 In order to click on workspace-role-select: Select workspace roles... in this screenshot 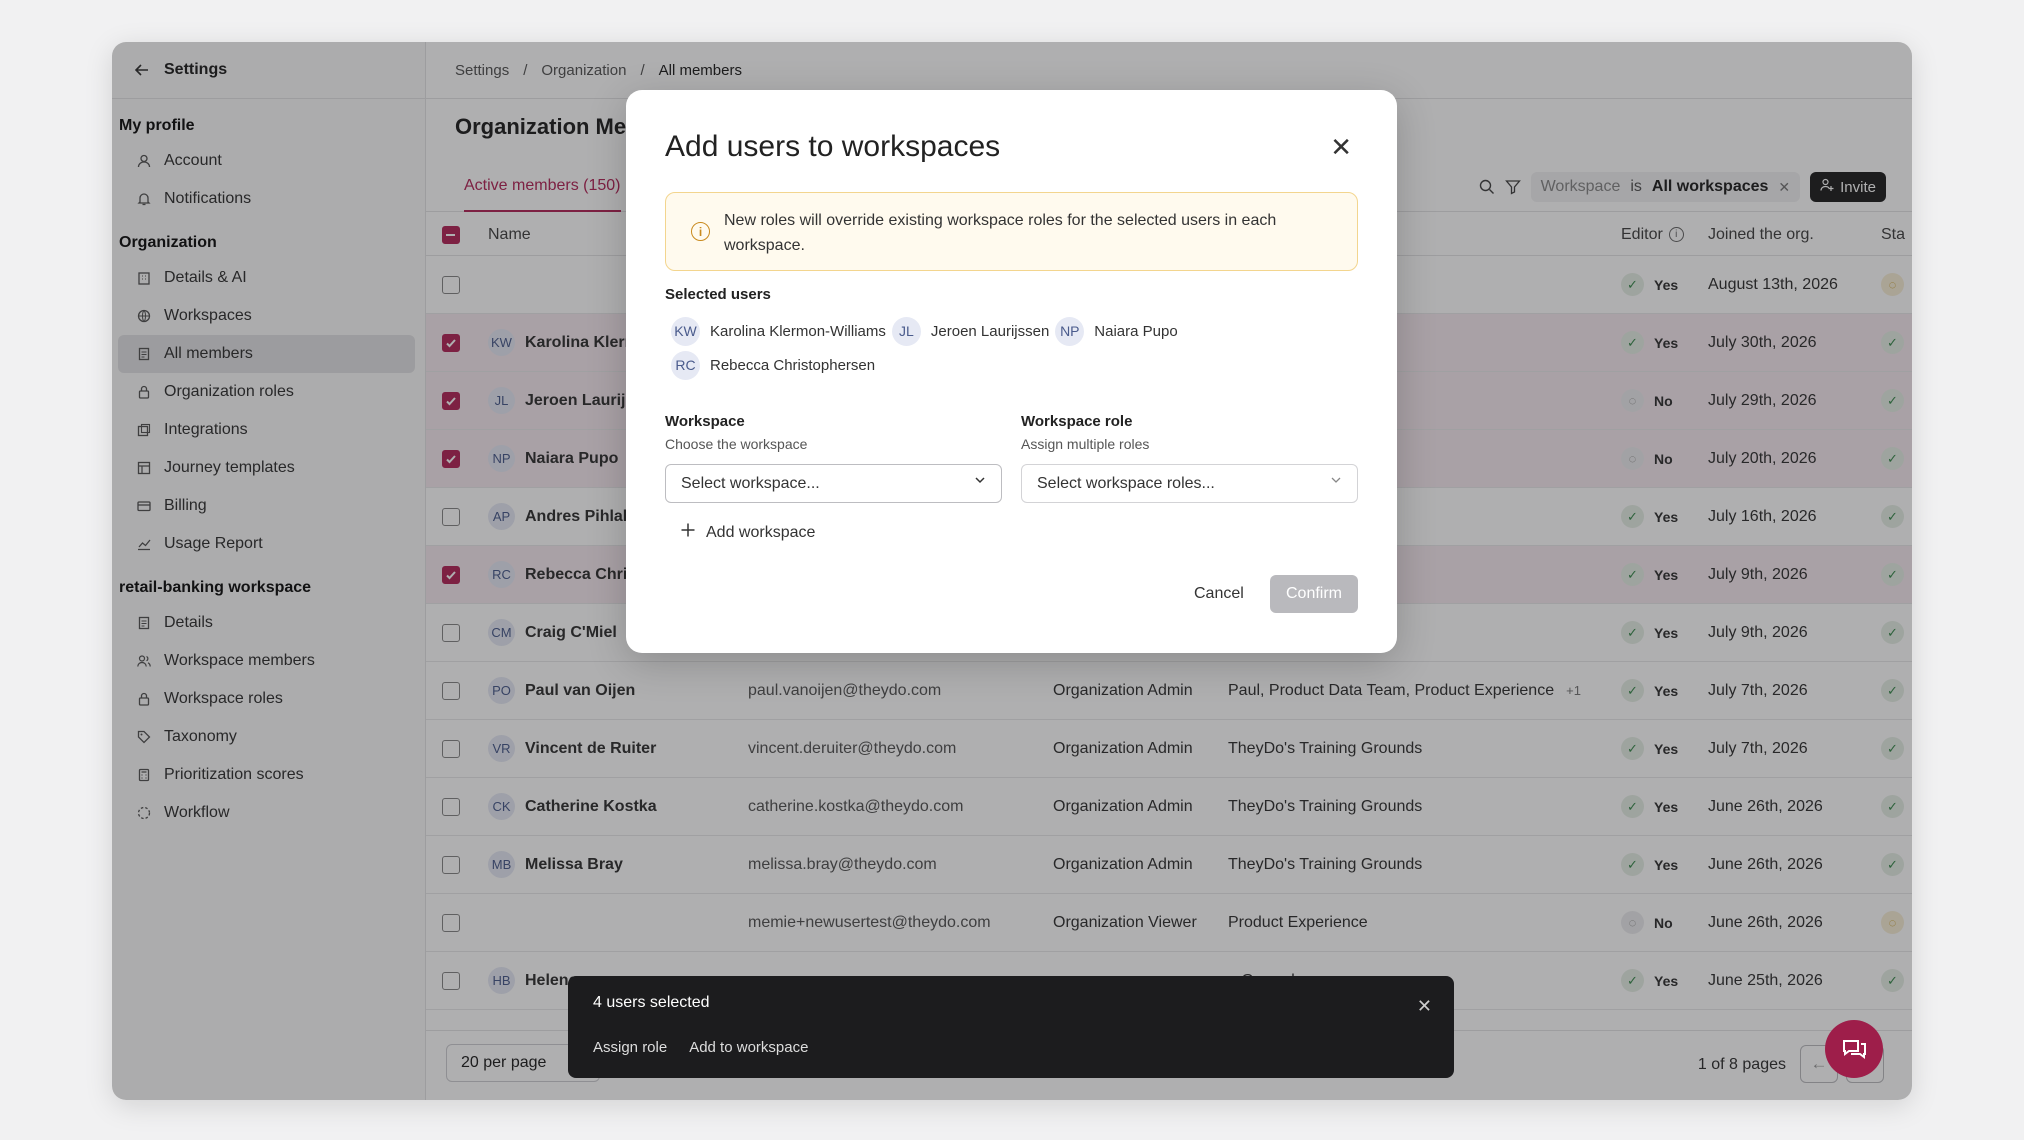, I will do `click(1189, 483)`.